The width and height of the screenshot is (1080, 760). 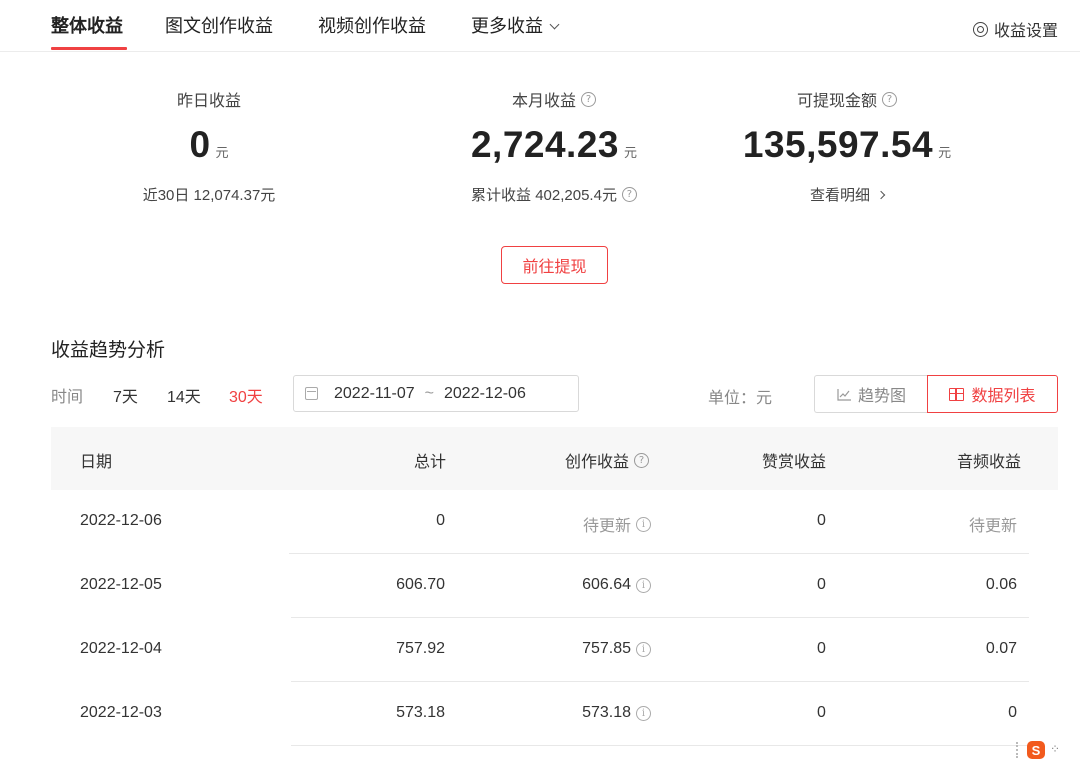 I want to click on top-tab-bar: 整体收益 图文创作收益 视频创作收益 更多收益 收益设置, so click(x=540, y=26).